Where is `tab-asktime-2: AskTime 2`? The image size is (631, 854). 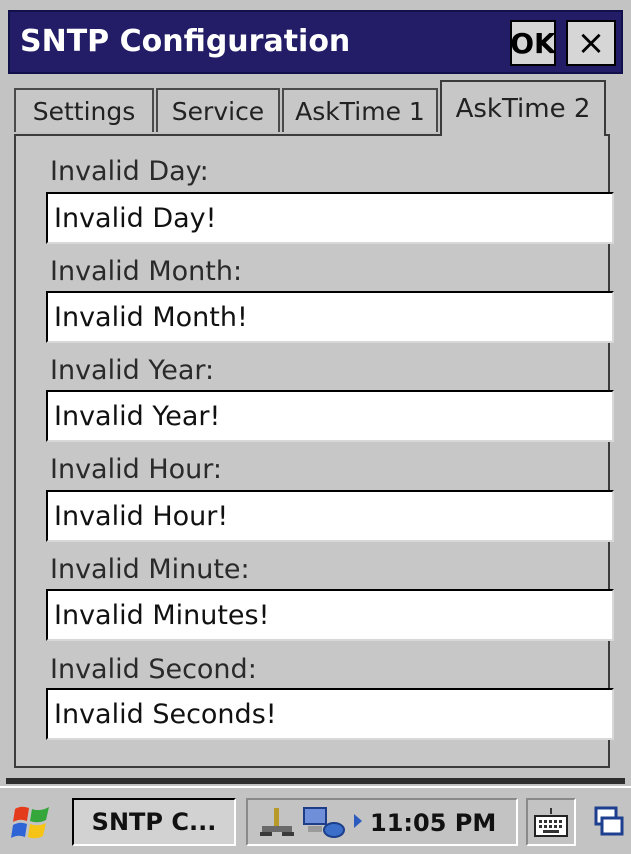 tab-asktime-2: AskTime 2 is located at coordinates (523, 108).